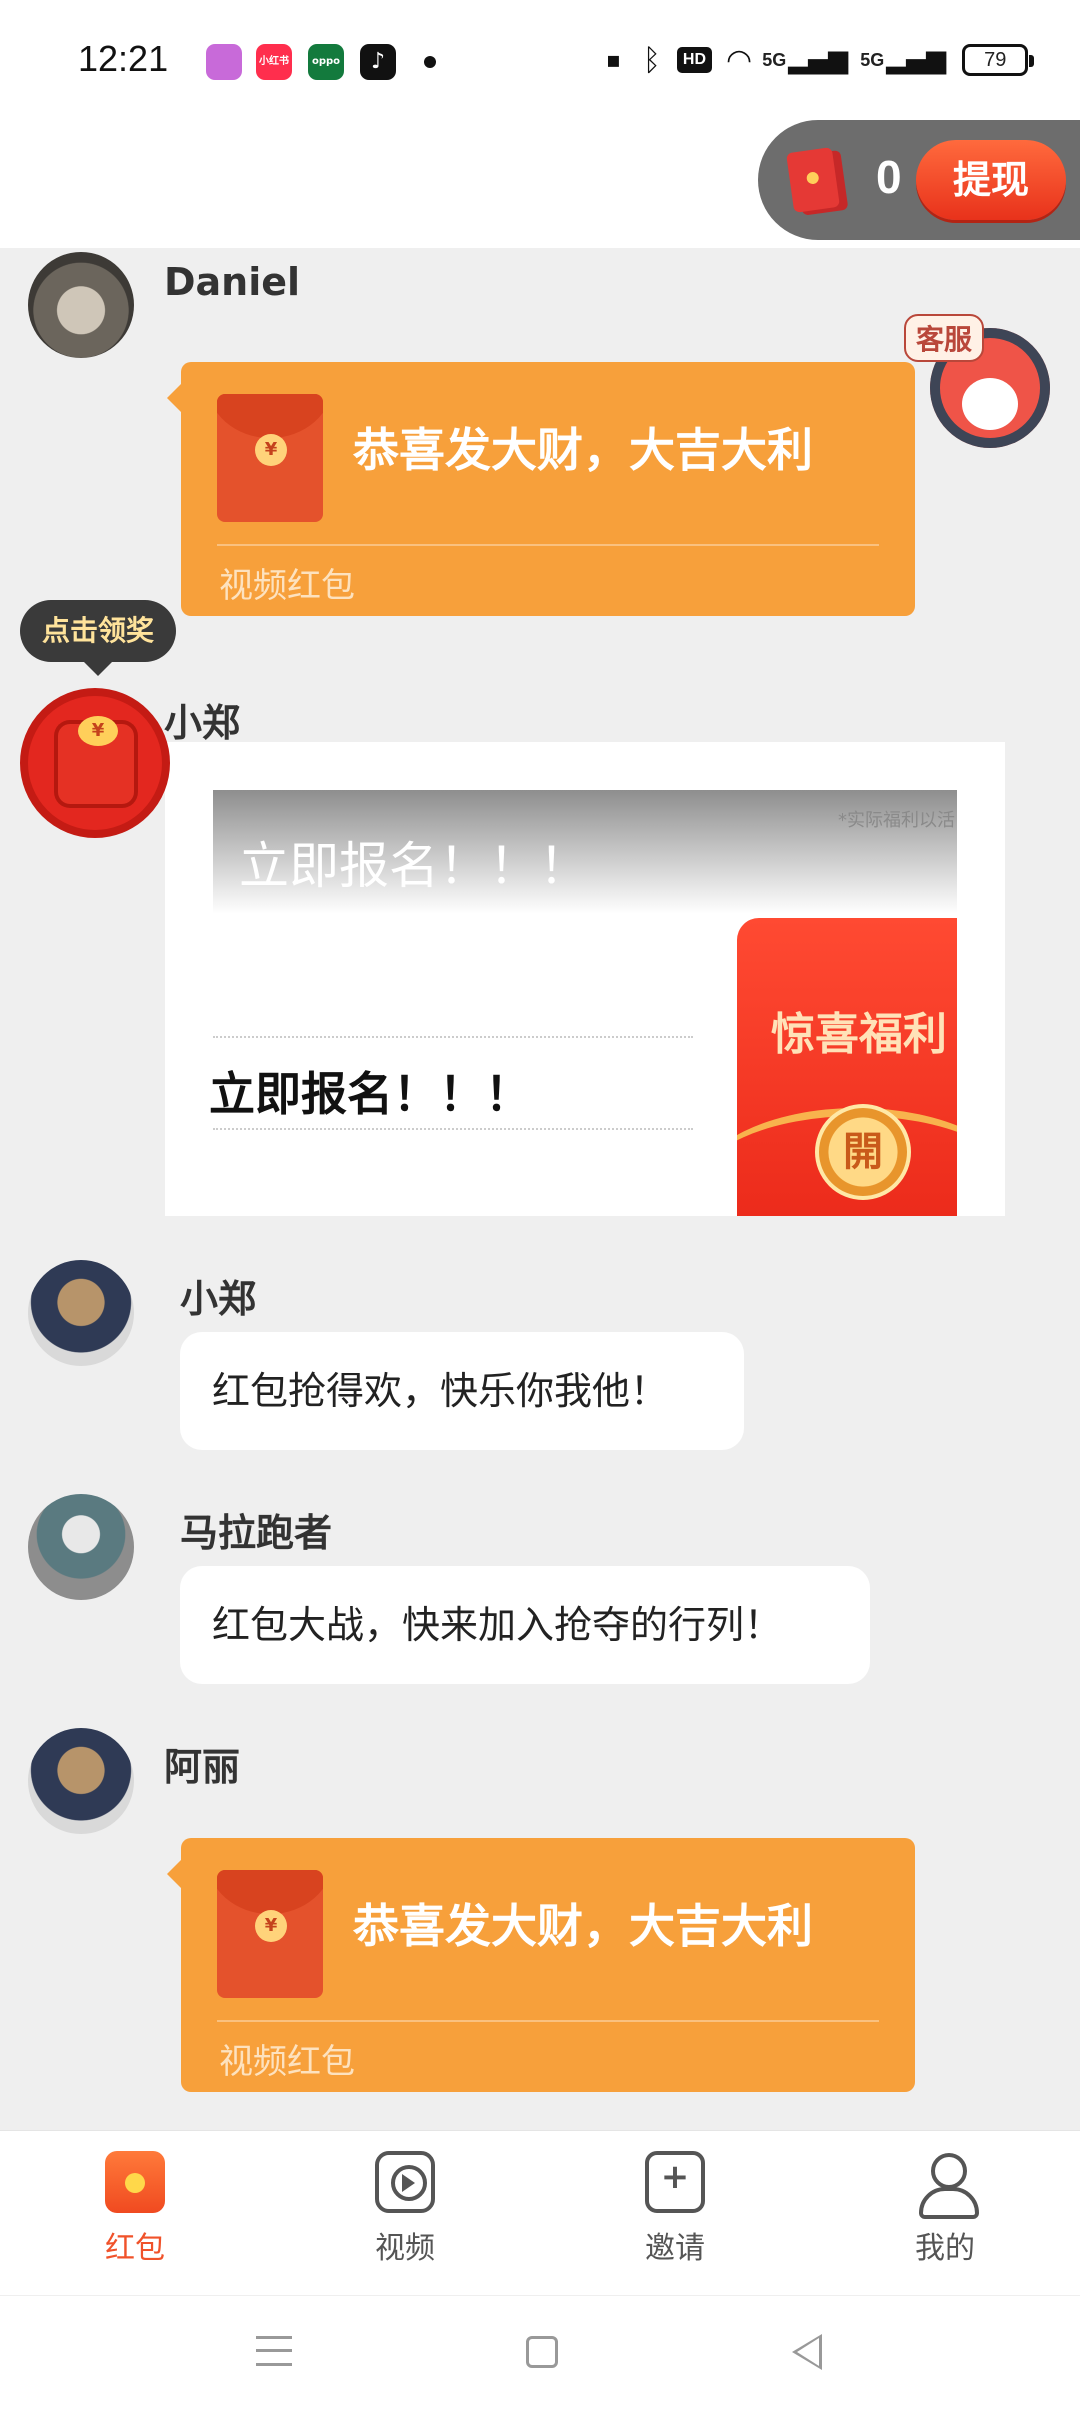 The image size is (1080, 2412). I want to click on sender-name: 马拉跑者, so click(256, 1533).